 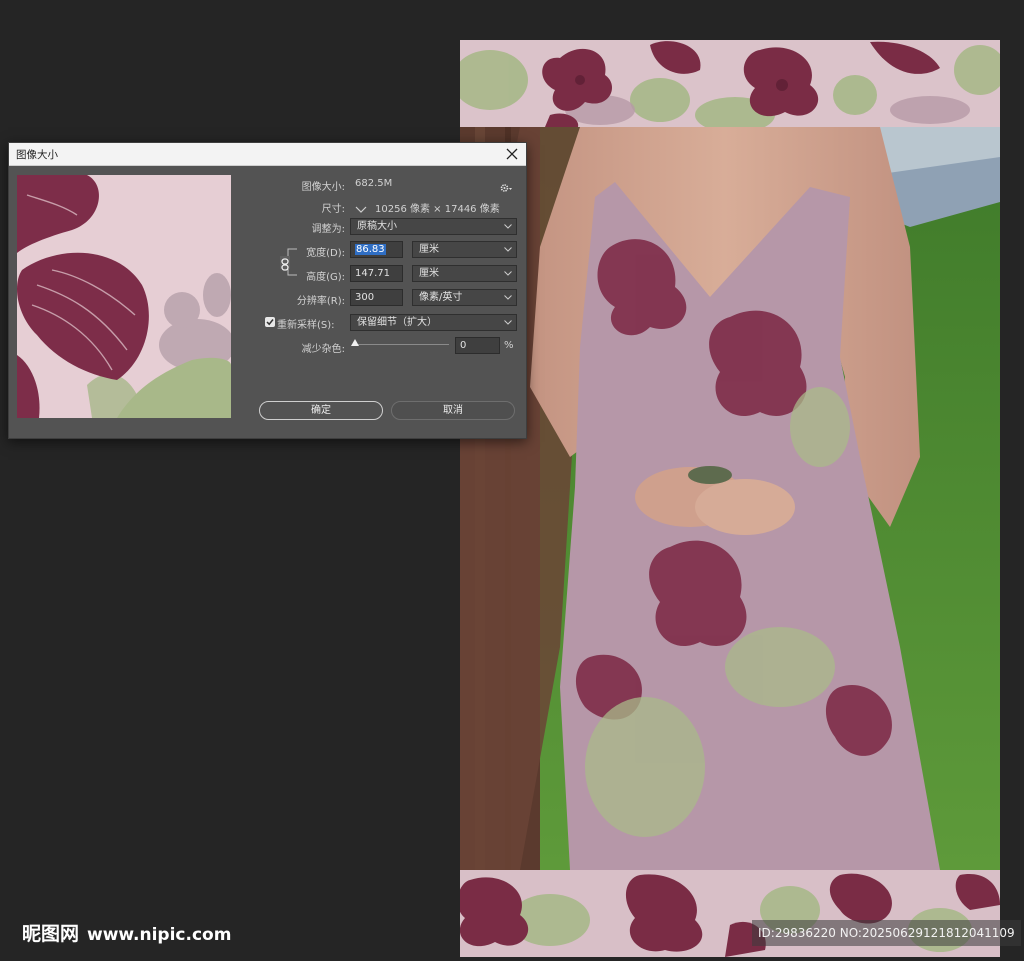 I want to click on noise-unit: %, so click(x=509, y=345).